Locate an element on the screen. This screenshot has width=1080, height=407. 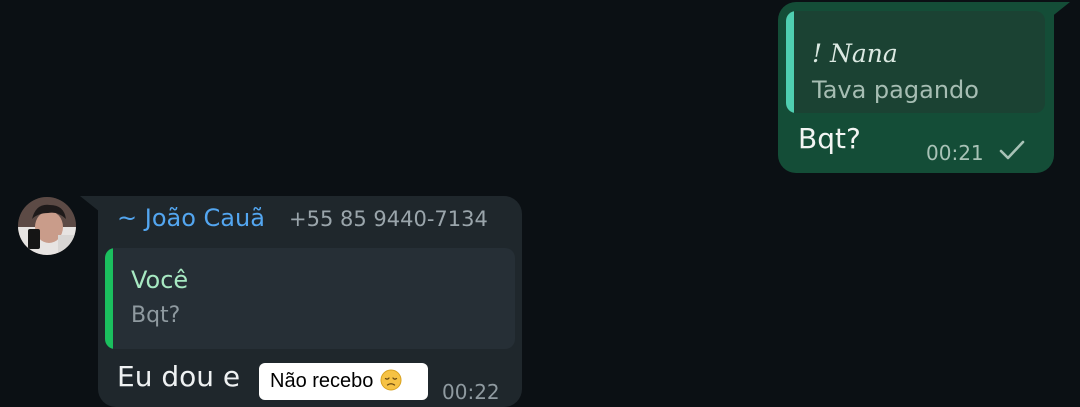
incoming-reply-quote: Você Bqt? is located at coordinates (310, 298).